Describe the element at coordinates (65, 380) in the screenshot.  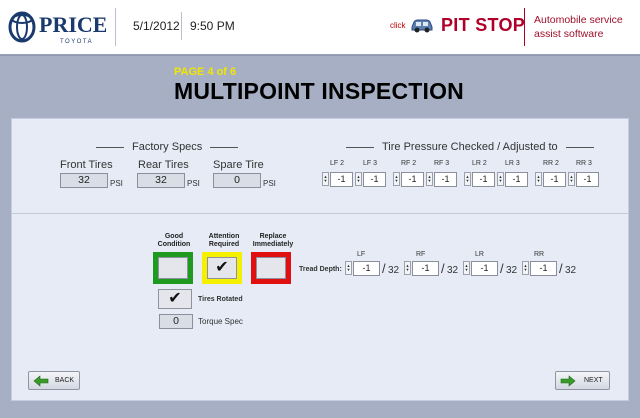
I see `back-button-label: BACK` at that location.